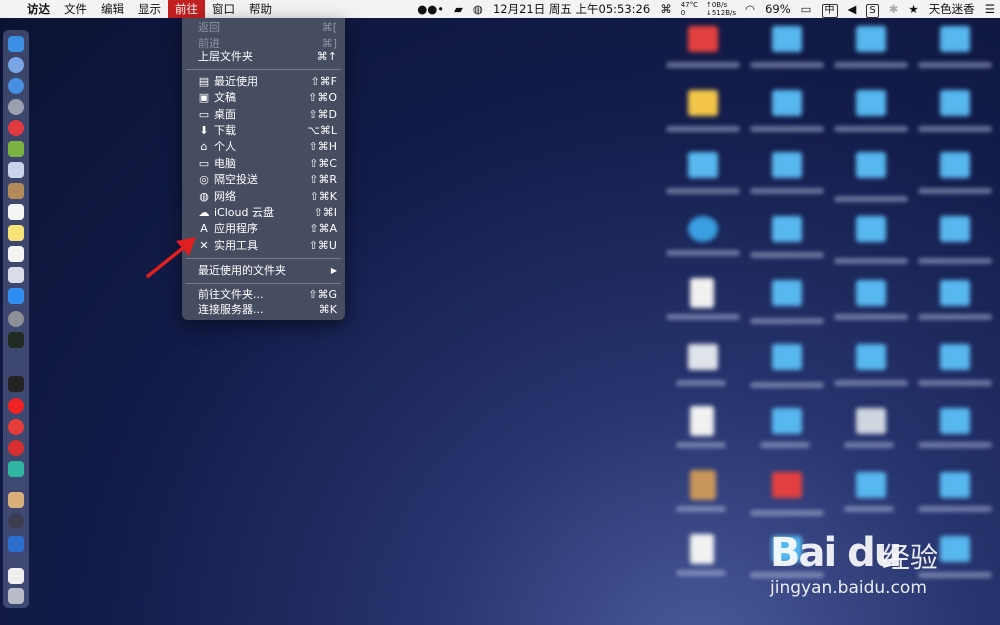 Image resolution: width=1000 pixels, height=625 pixels. I want to click on desktop-image-icon, so click(871, 421).